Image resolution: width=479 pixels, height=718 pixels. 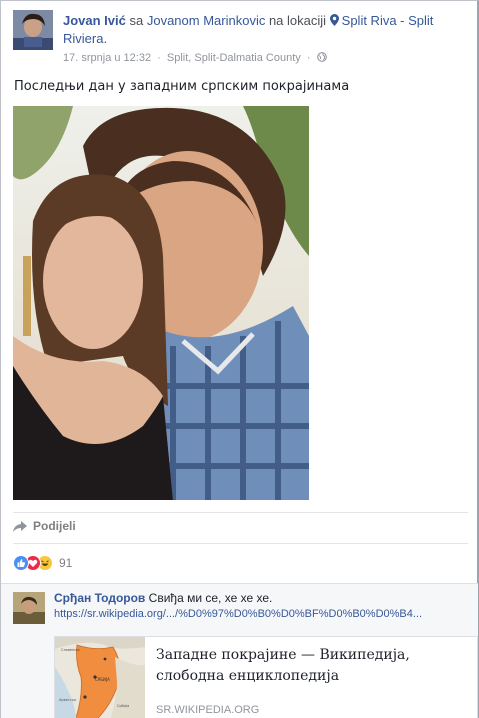 I want to click on share-arrow-icon, so click(x=20, y=526).